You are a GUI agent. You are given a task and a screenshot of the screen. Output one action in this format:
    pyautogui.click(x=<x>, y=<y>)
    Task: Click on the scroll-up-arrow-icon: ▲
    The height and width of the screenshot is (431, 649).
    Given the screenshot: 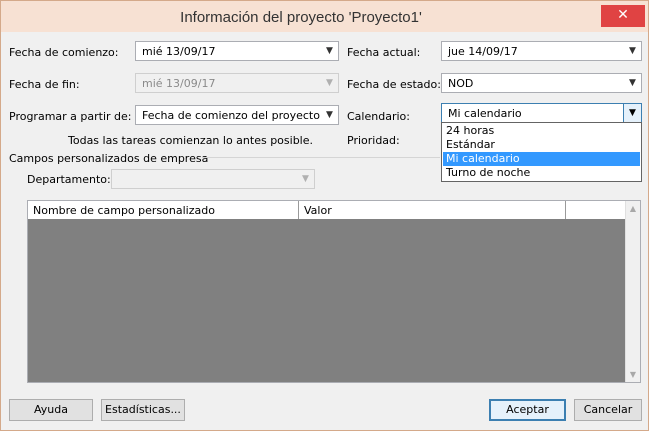 What is the action you would take?
    pyautogui.click(x=633, y=208)
    